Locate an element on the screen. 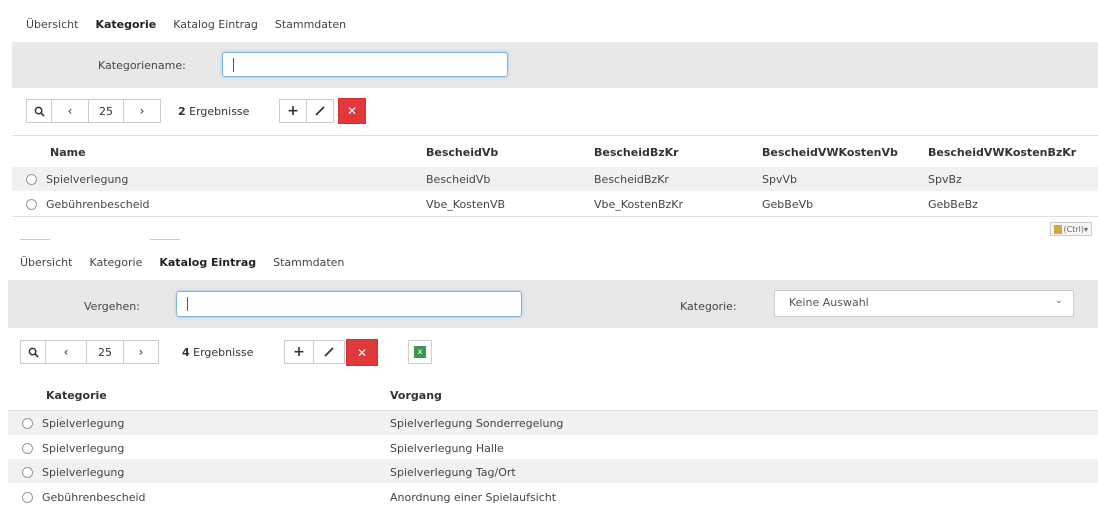 Image resolution: width=1098 pixels, height=508 pixels. top-tab-master-data: Stammdaten is located at coordinates (310, 24).